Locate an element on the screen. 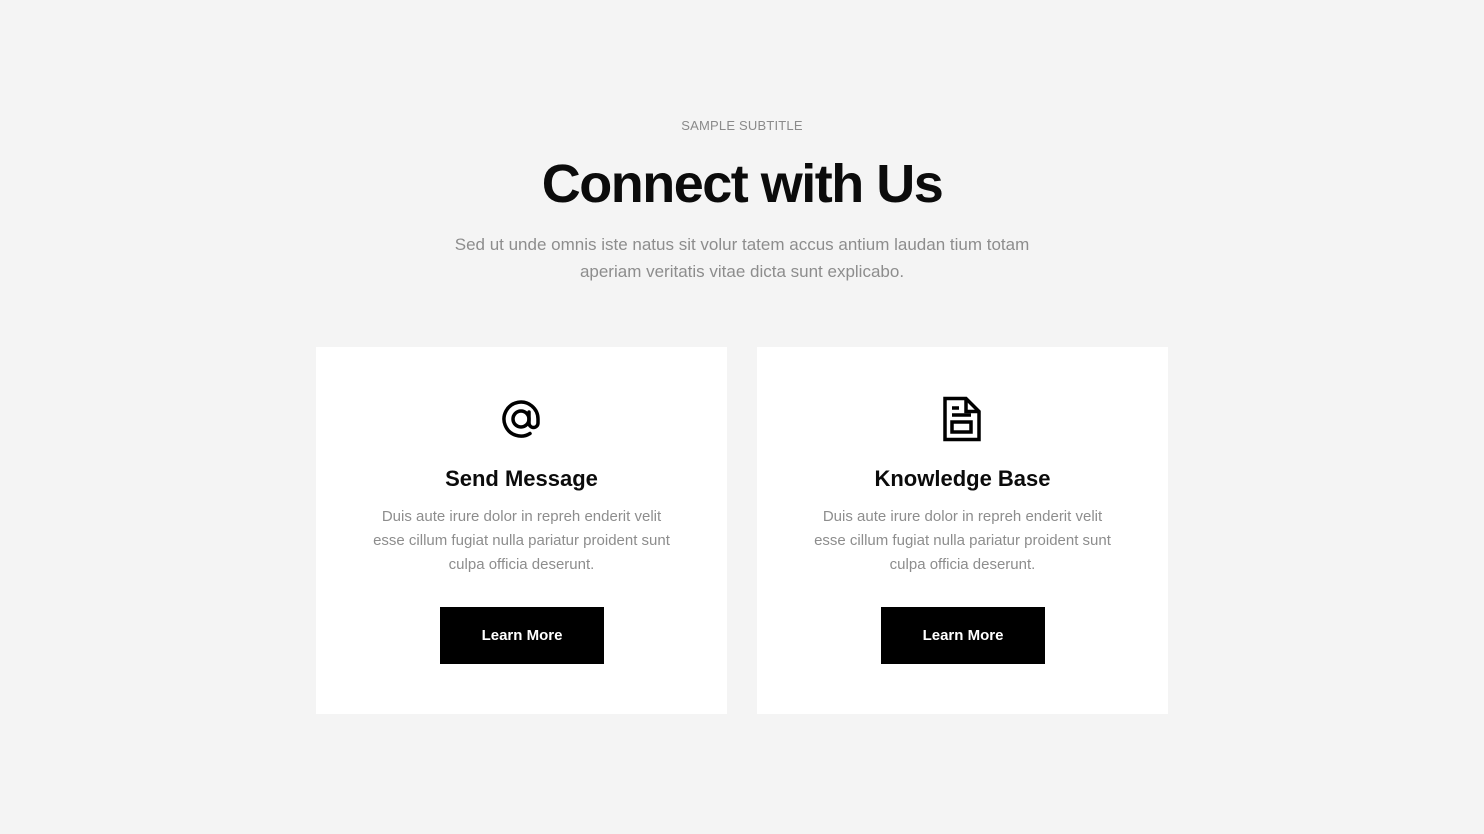 Image resolution: width=1484 pixels, height=834 pixels. document-icon is located at coordinates (962, 419).